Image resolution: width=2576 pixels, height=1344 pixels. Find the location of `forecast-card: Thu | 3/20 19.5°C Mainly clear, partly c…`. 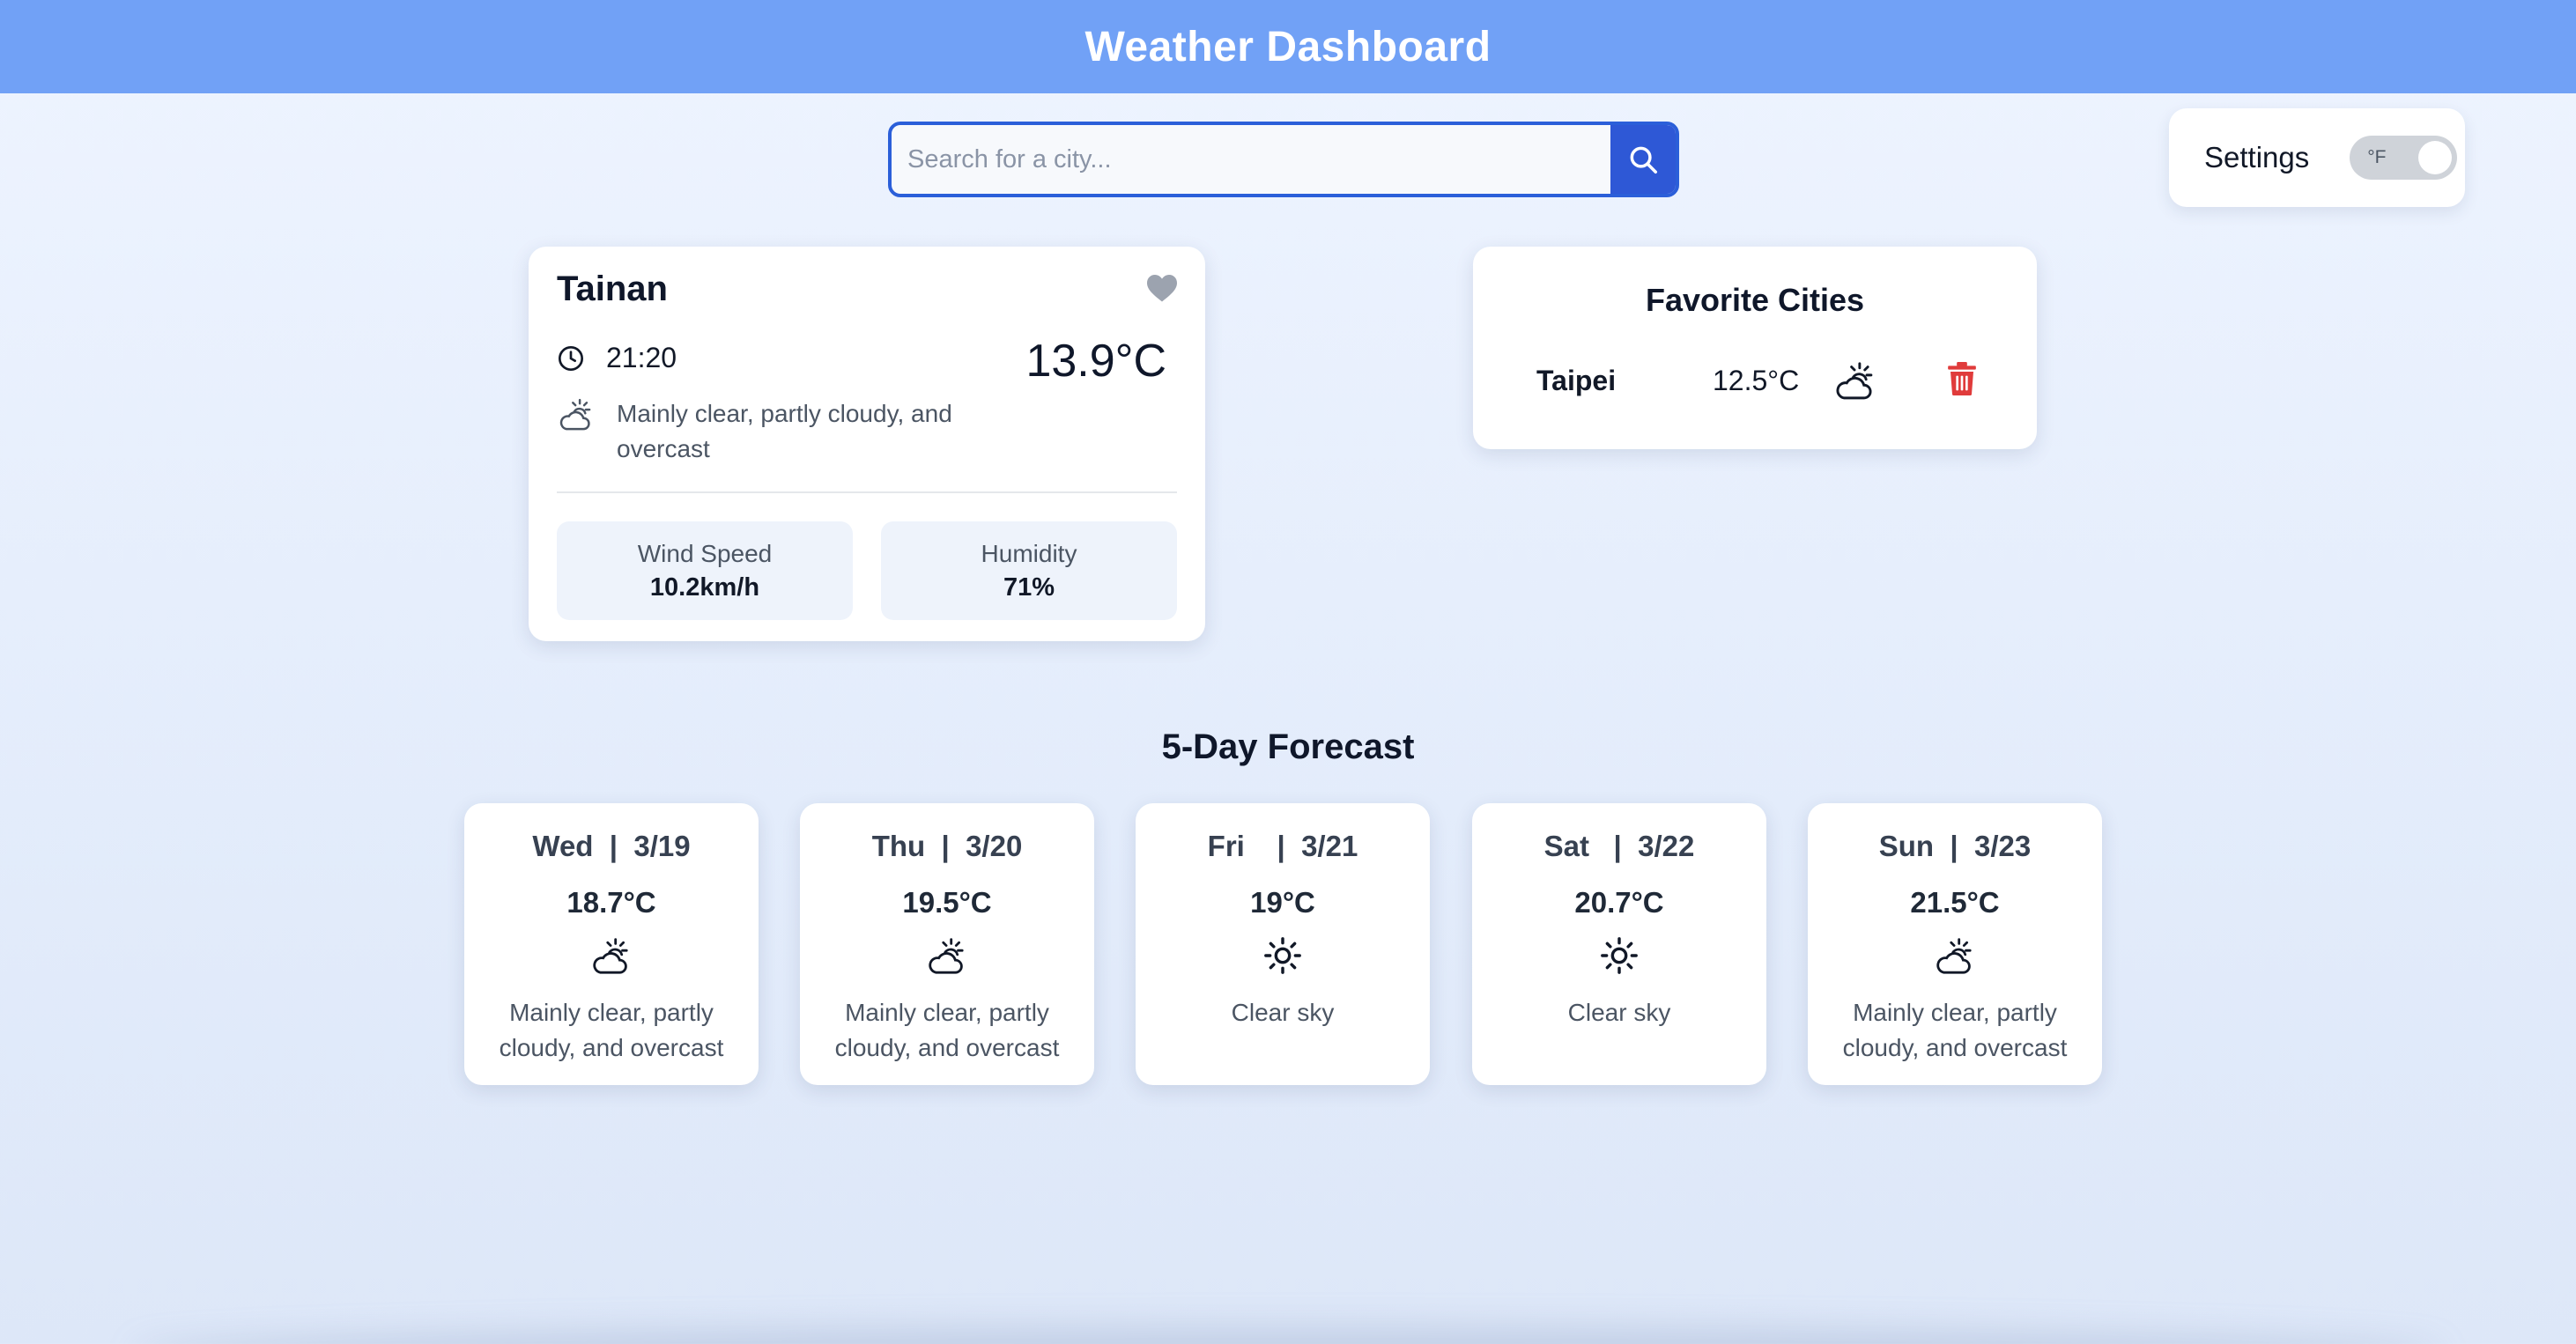

forecast-card: Thu | 3/20 19.5°C Mainly clear, partly c… is located at coordinates (947, 944).